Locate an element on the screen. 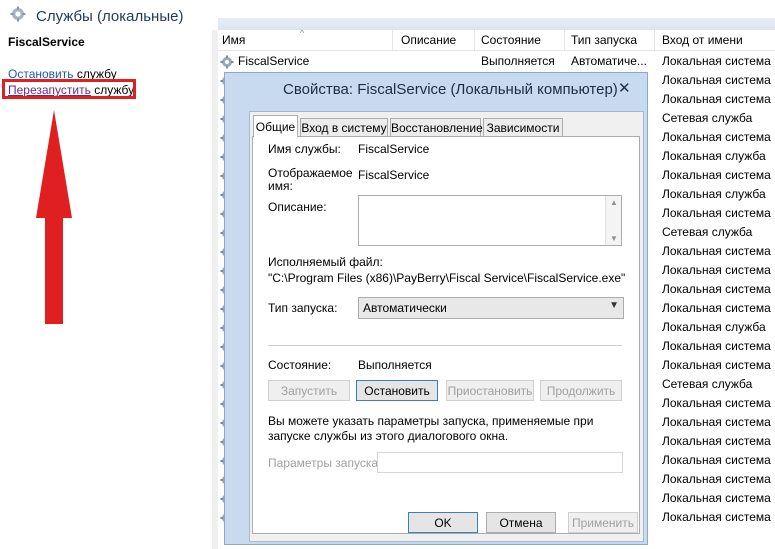 Image resolution: width=775 pixels, height=549 pixels. services-gear-icon is located at coordinates (18, 14).